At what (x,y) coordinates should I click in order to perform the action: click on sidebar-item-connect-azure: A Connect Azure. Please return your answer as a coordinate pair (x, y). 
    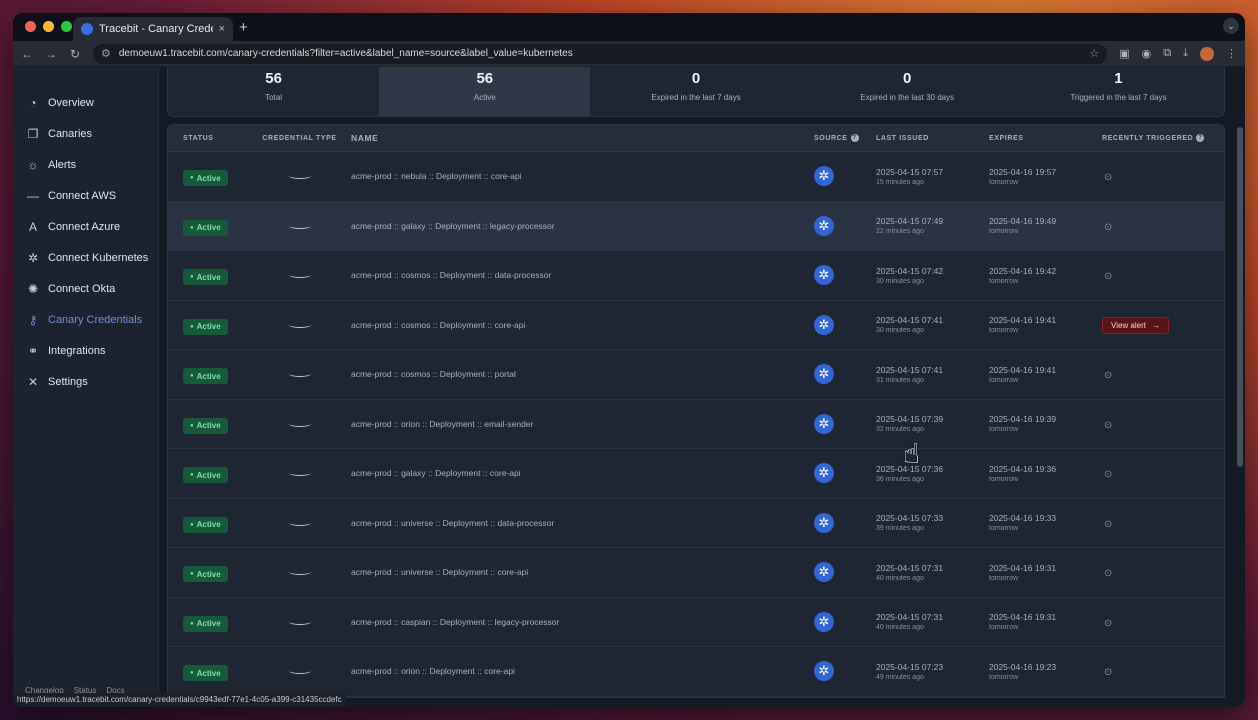
    Looking at the image, I should click on (85, 226).